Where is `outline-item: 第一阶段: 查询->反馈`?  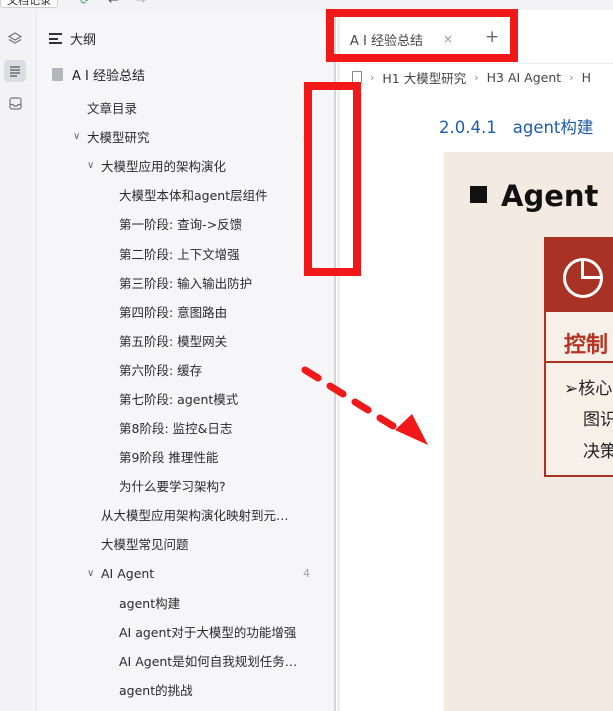 outline-item: 第一阶段: 查询->反馈 is located at coordinates (185, 223).